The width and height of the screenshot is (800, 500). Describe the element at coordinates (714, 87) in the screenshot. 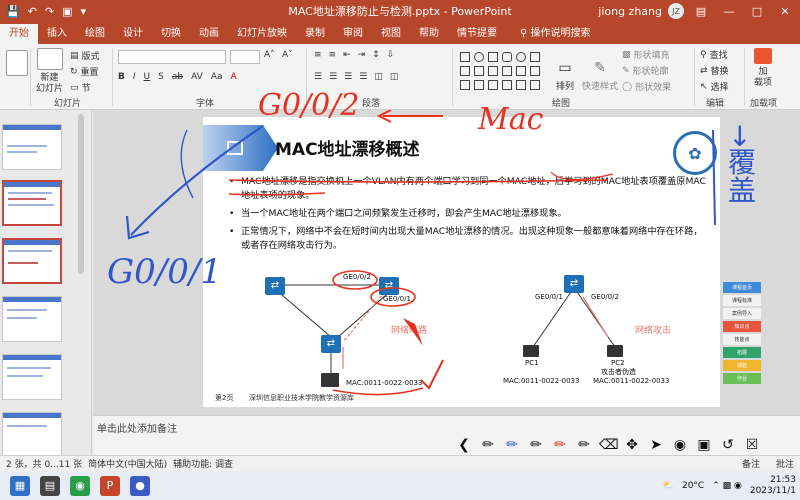

I see `select-button: ↖ 选择` at that location.